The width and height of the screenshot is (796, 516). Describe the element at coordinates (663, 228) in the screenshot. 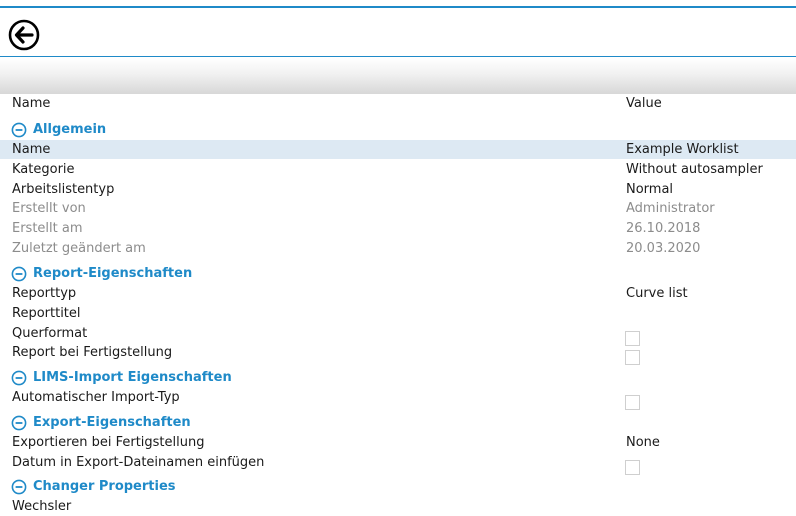

I see `property-value: 26.10.2018` at that location.